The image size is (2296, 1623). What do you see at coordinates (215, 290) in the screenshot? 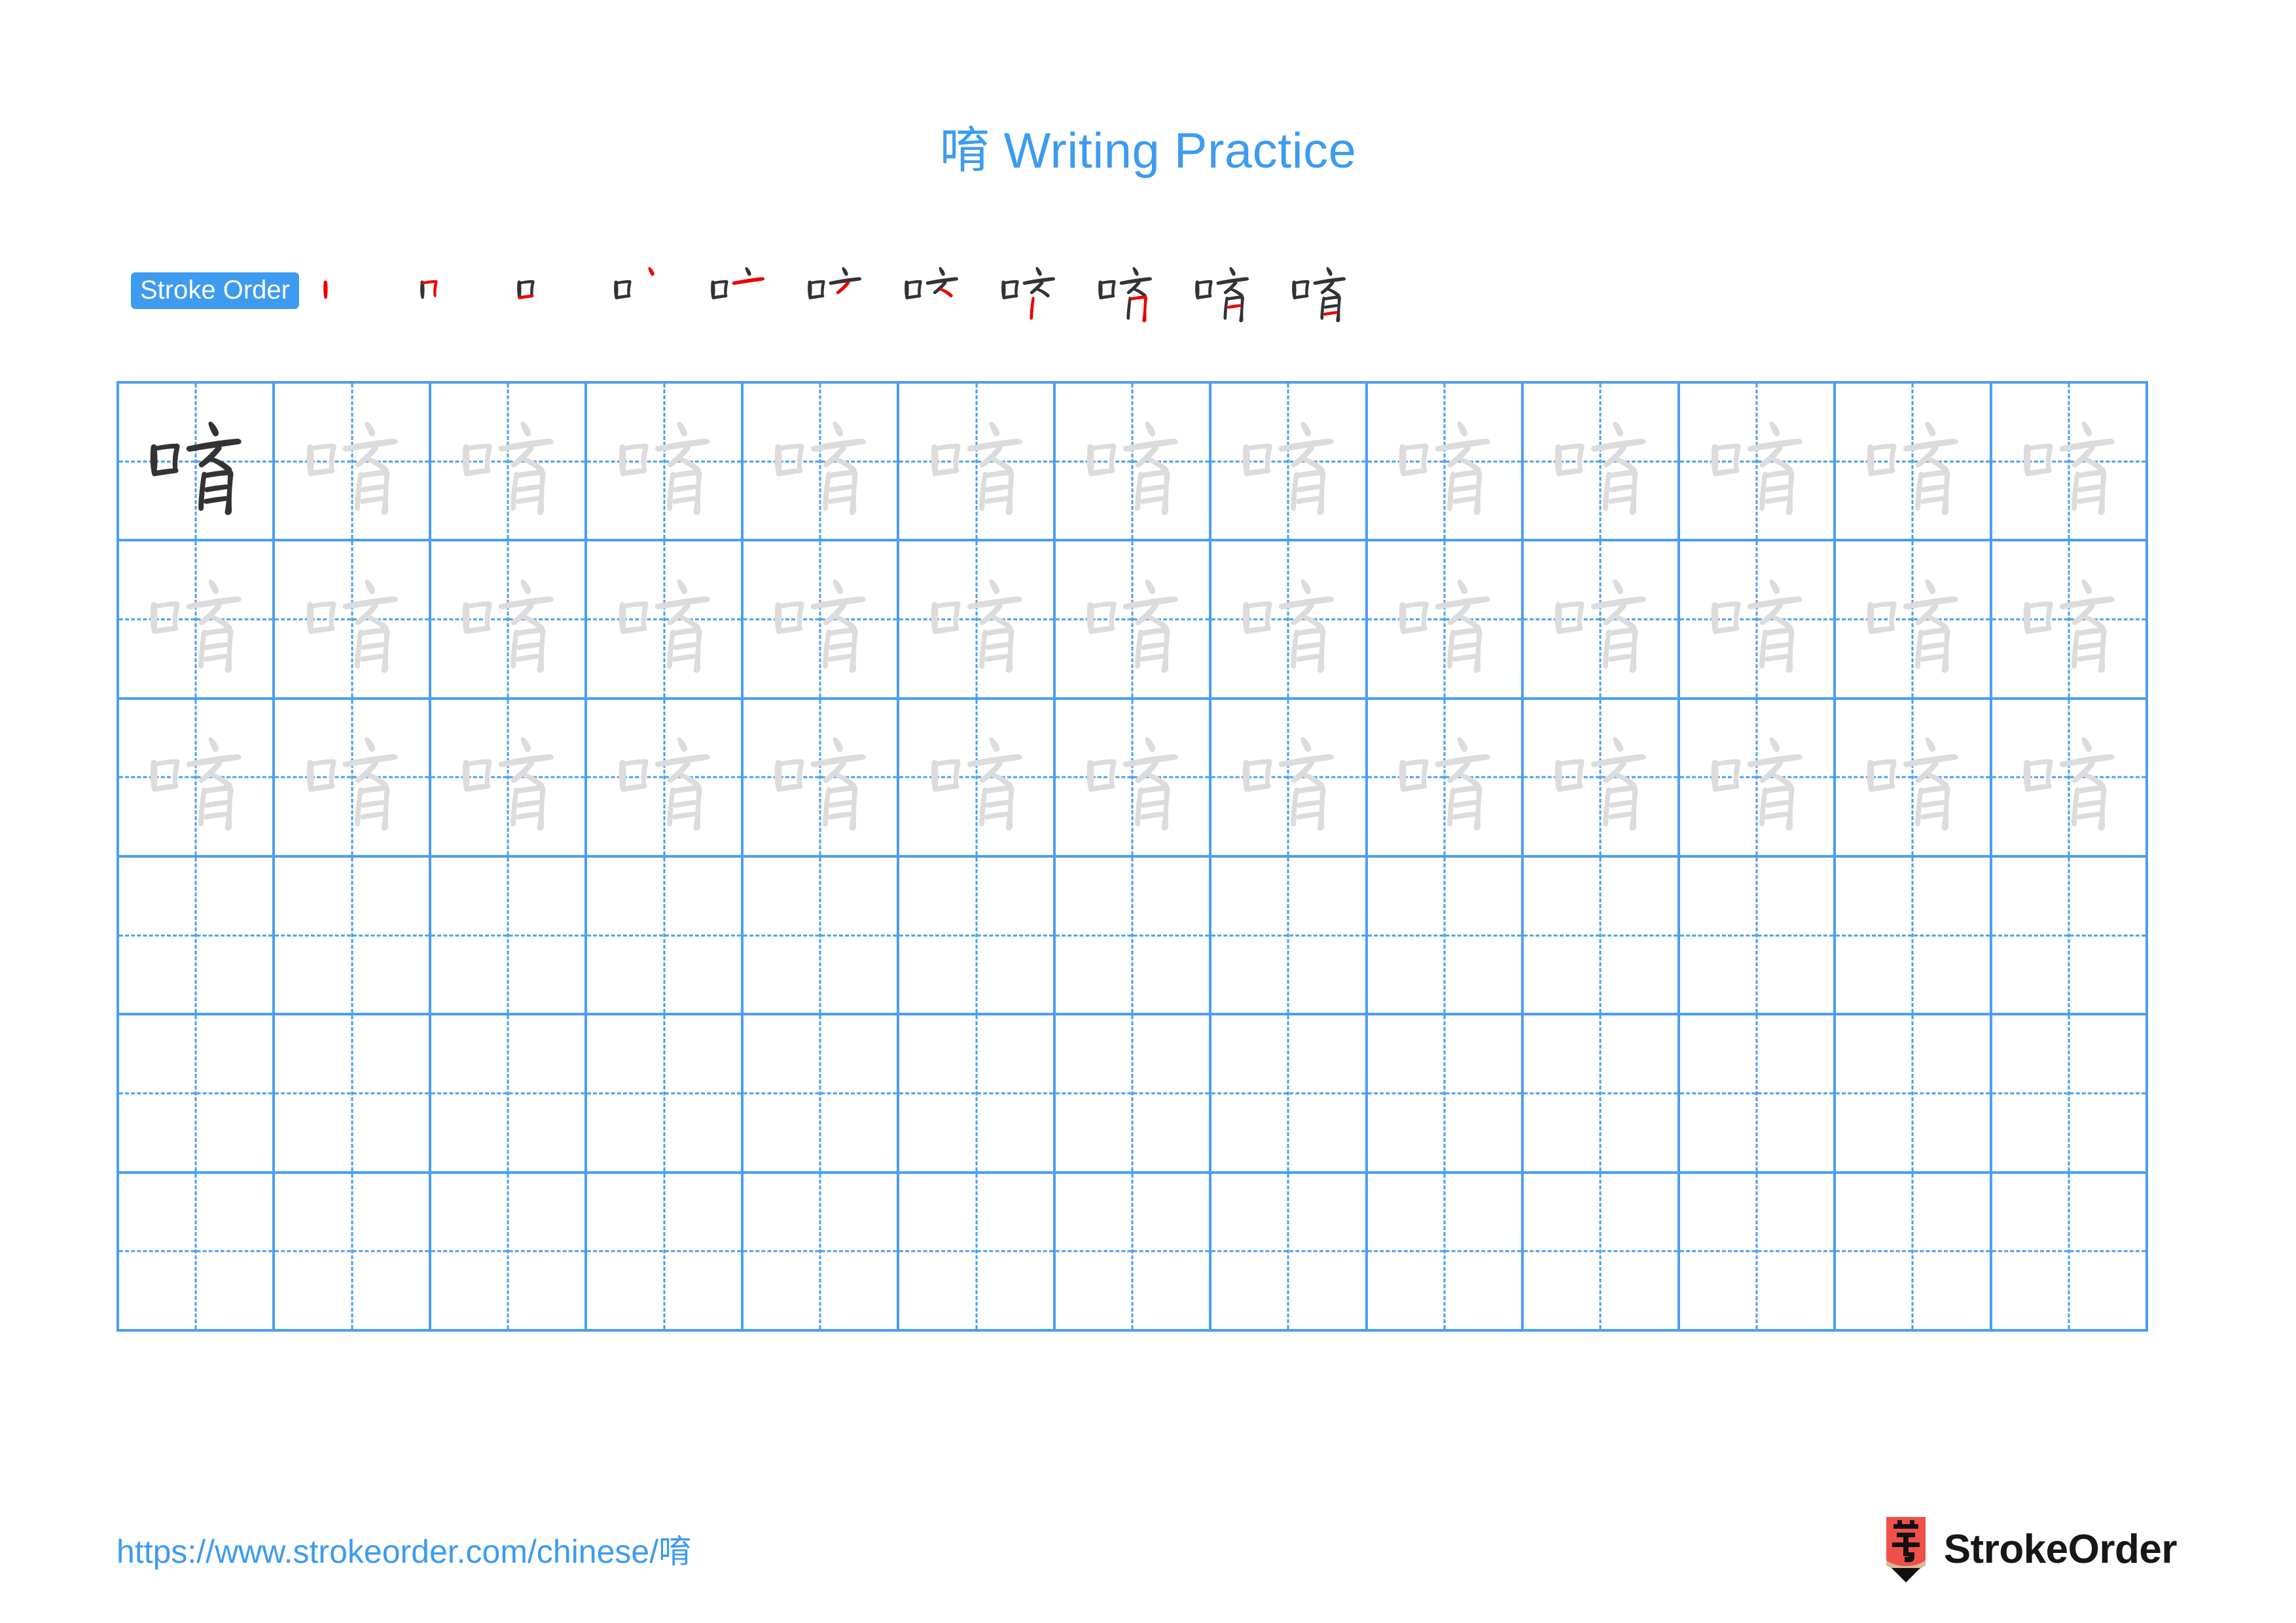
I see `stroke-order-badge: Stroke Order` at bounding box center [215, 290].